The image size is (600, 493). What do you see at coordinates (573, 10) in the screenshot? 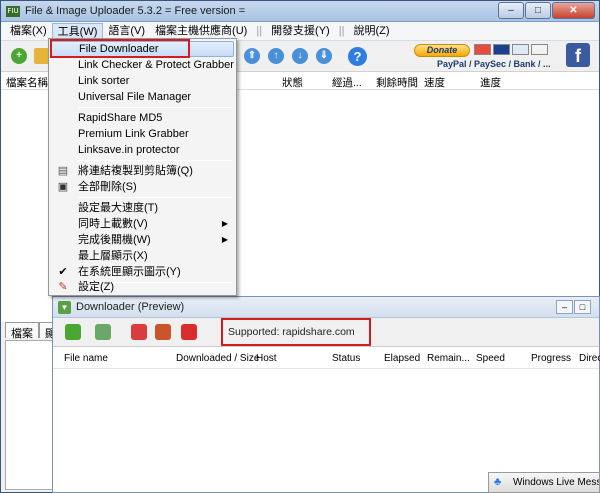
I see `close-button: ✕` at bounding box center [573, 10].